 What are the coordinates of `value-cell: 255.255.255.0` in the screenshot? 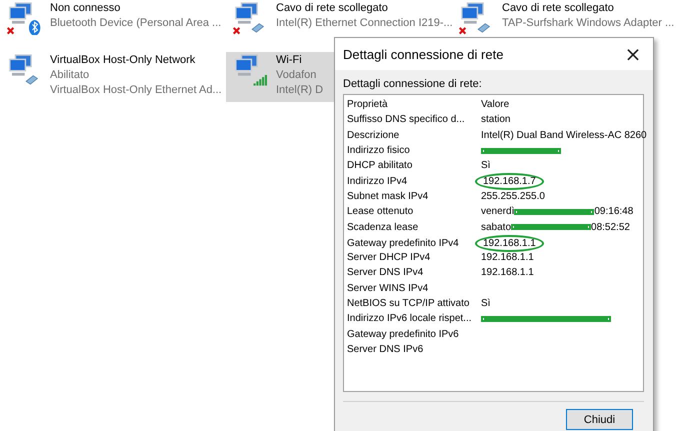 It's located at (513, 196).